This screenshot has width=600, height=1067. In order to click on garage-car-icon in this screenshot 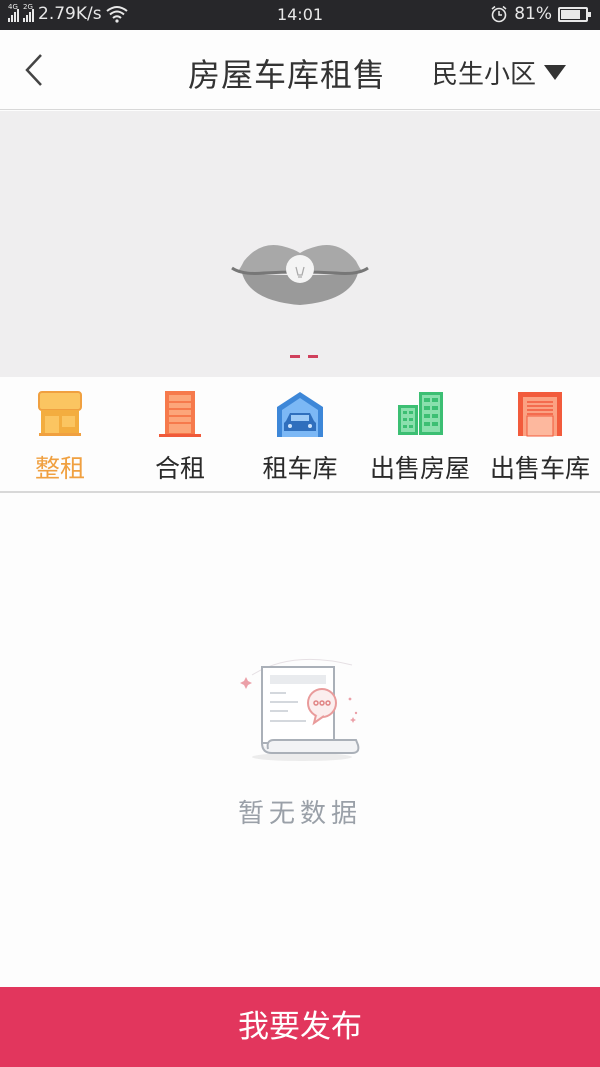, I will do `click(300, 414)`.